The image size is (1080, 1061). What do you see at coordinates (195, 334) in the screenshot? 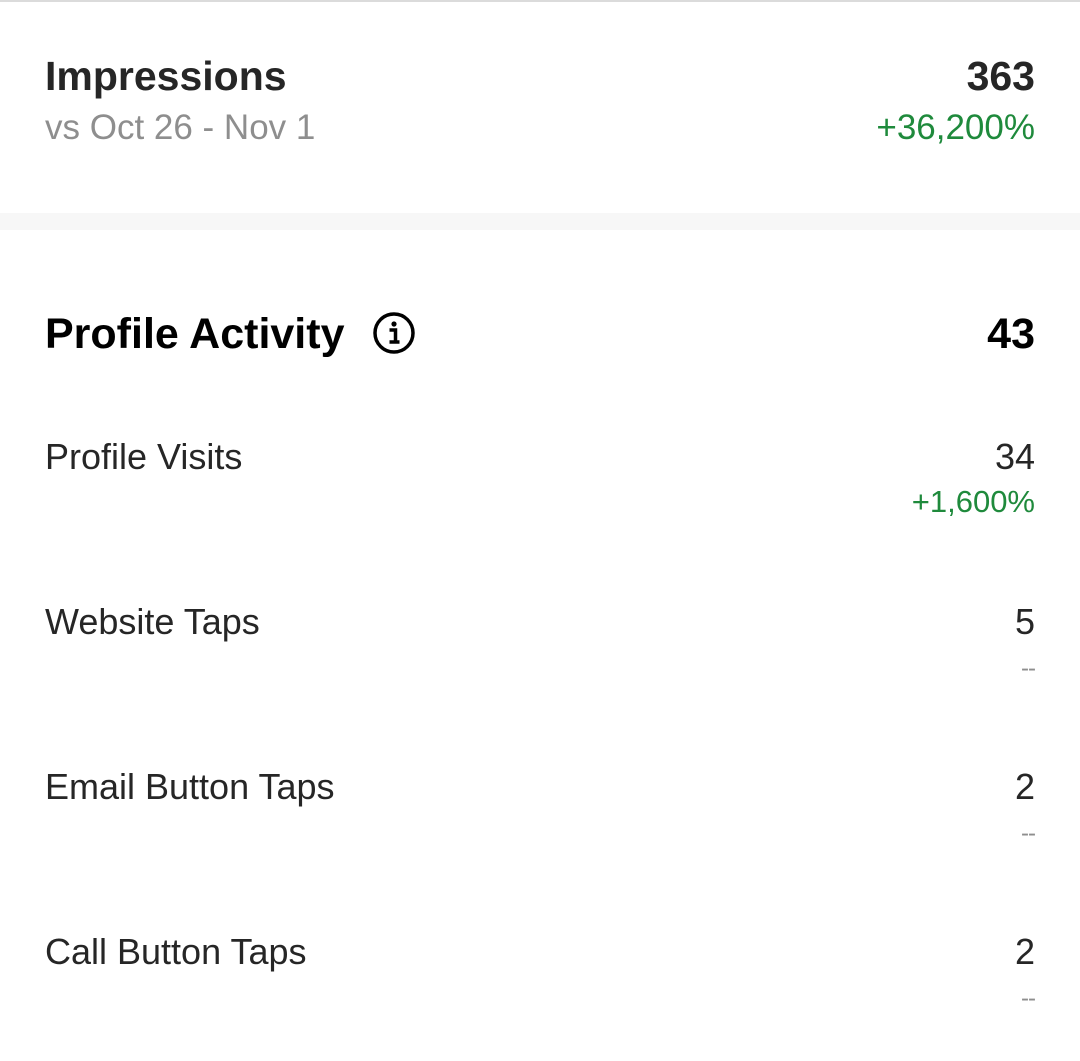
I see `profile-activity-title: Profile Activity` at bounding box center [195, 334].